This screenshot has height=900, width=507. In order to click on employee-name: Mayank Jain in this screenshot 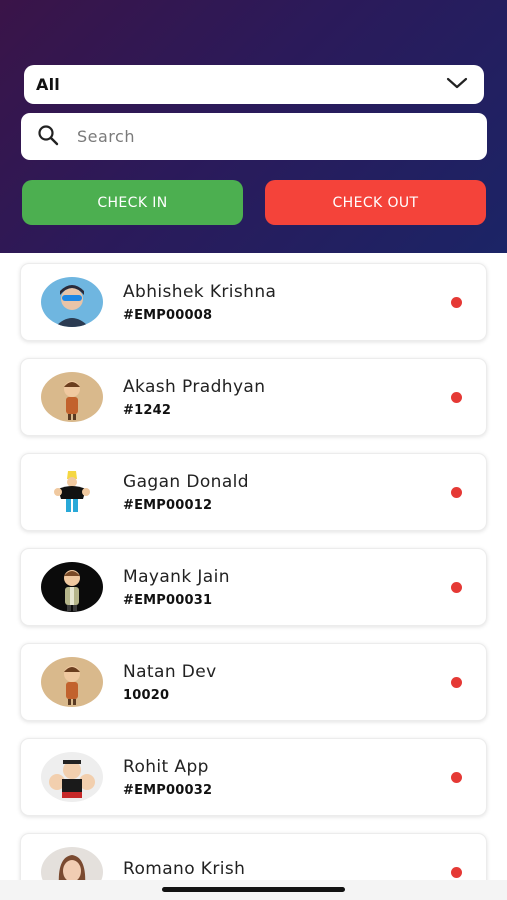, I will do `click(176, 576)`.